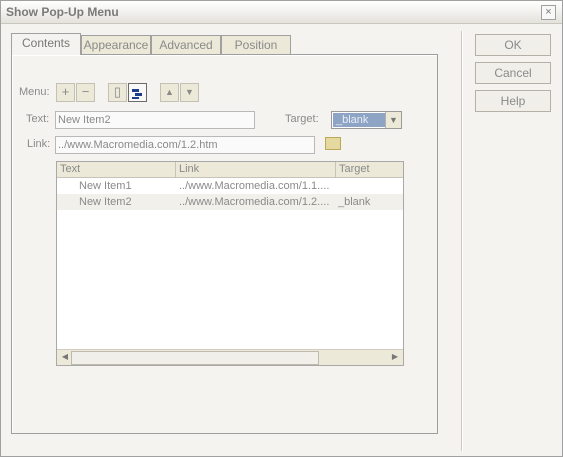 This screenshot has height=457, width=563. I want to click on header-text: Text, so click(116, 169).